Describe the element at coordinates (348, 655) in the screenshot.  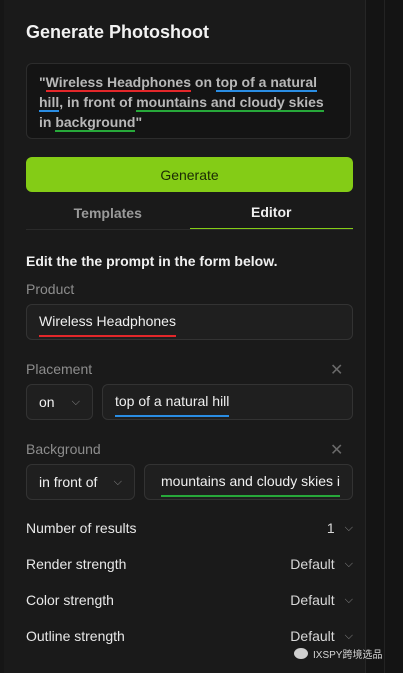
I see `watermark-text: IXSPY跨境选品` at that location.